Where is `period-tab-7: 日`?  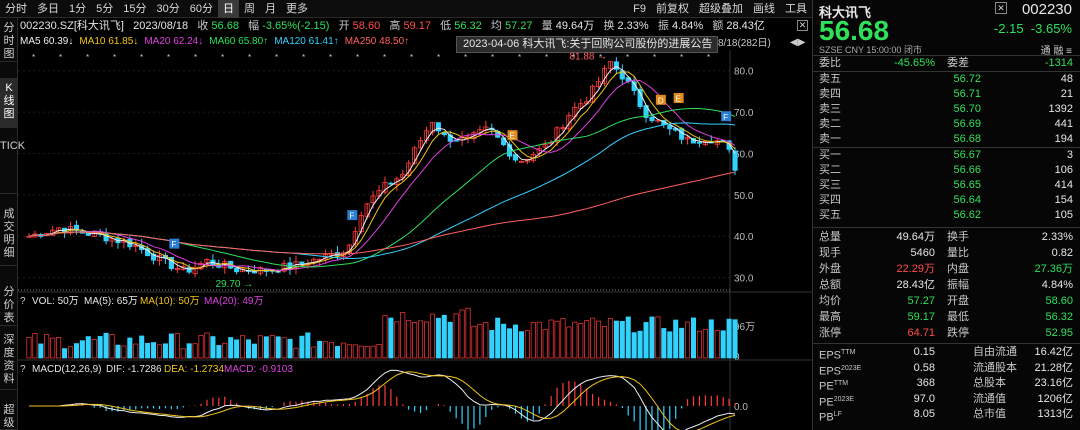
period-tab-7: 日 is located at coordinates (228, 9).